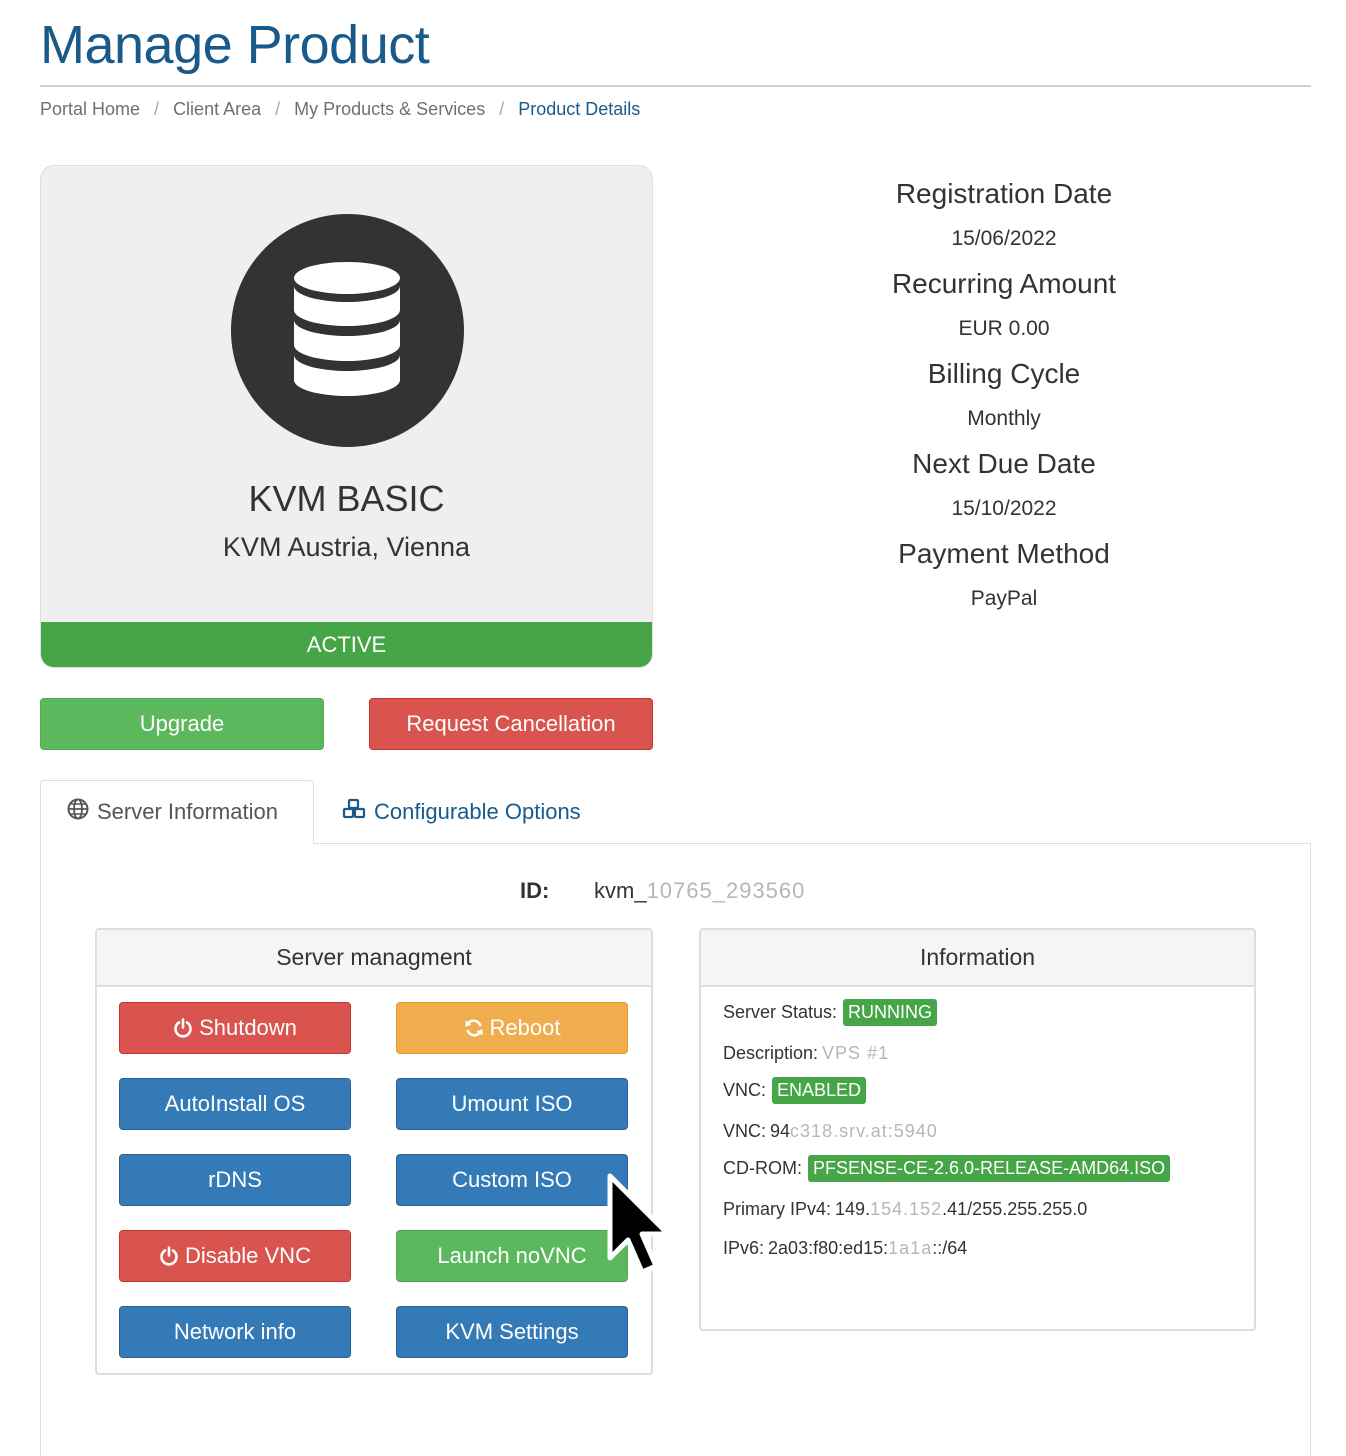 This screenshot has width=1346, height=1456. Describe the element at coordinates (248, 1255) in the screenshot. I see `disable-vnc-label: Disable VNC` at that location.